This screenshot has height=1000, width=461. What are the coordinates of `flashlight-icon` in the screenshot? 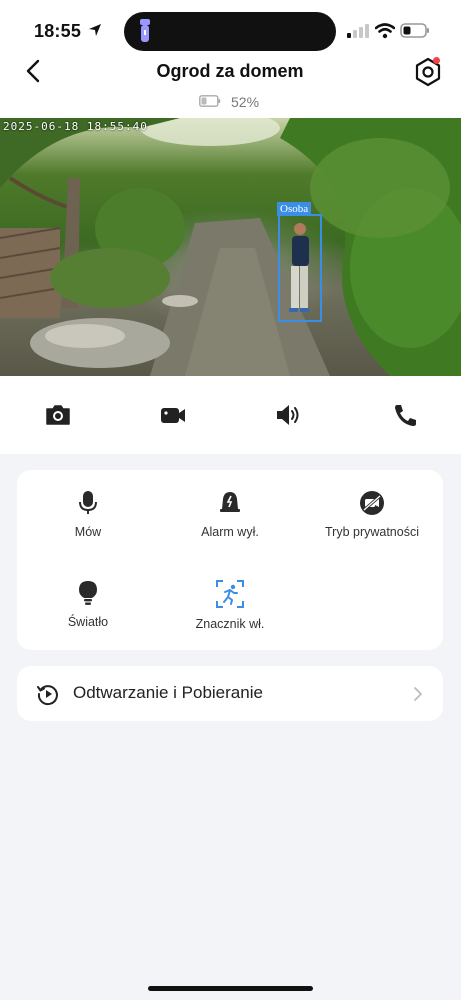 It's located at (145, 30).